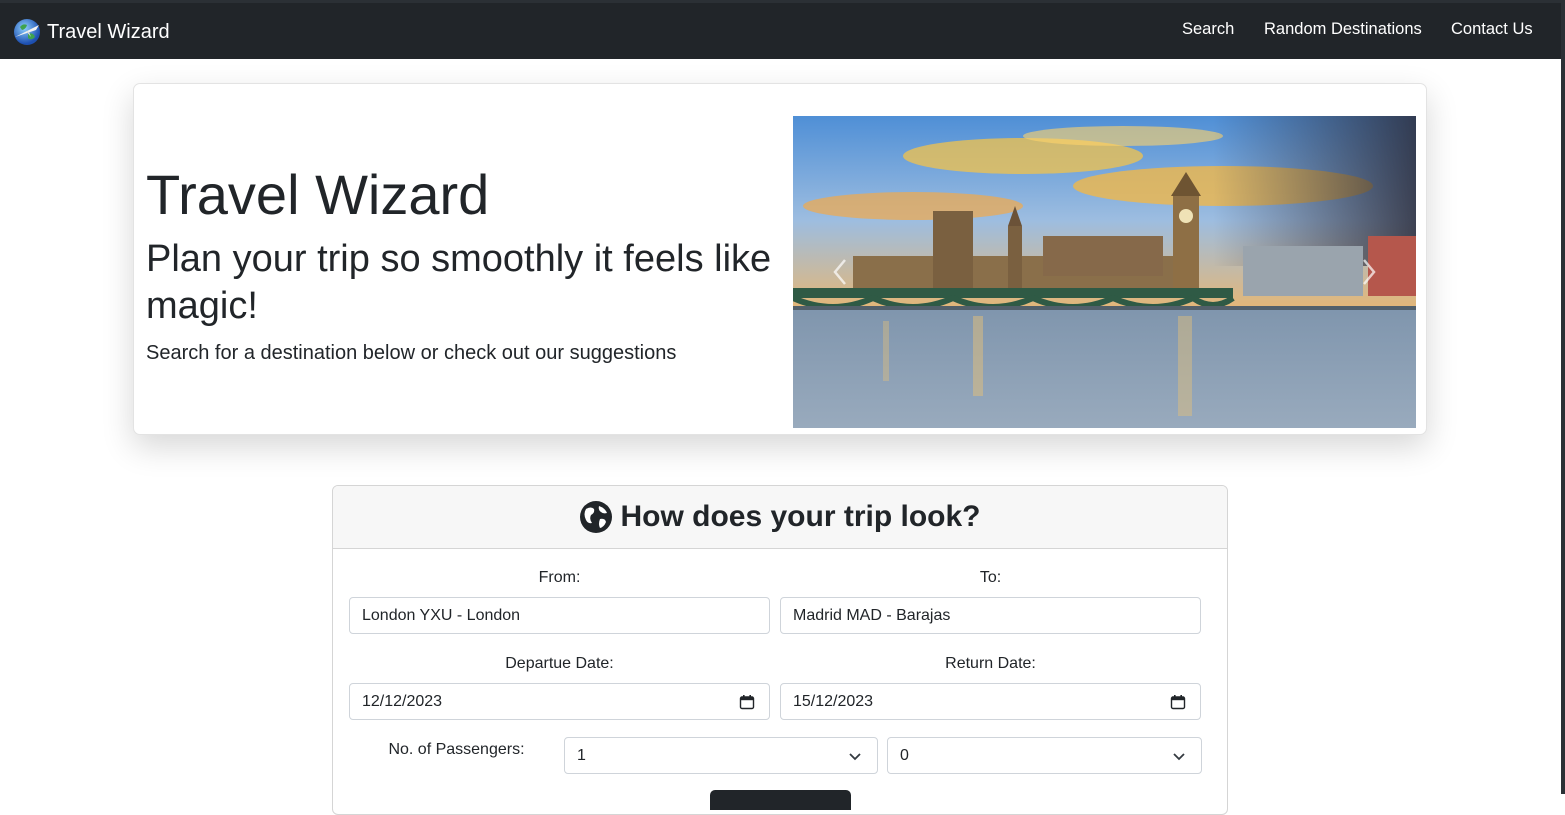  What do you see at coordinates (990, 663) in the screenshot?
I see `return-date-label: Return Date:` at bounding box center [990, 663].